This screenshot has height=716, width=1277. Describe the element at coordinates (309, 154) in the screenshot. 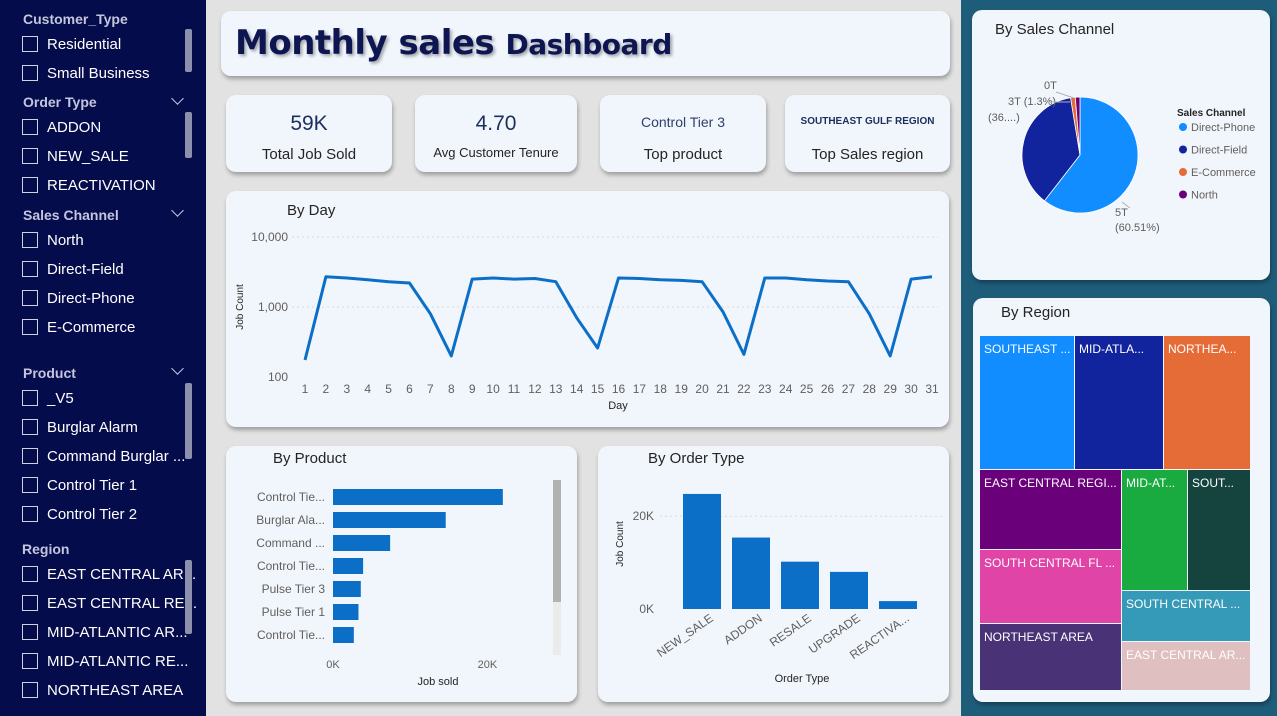

I see `kpi-label: Total Job Sold` at that location.